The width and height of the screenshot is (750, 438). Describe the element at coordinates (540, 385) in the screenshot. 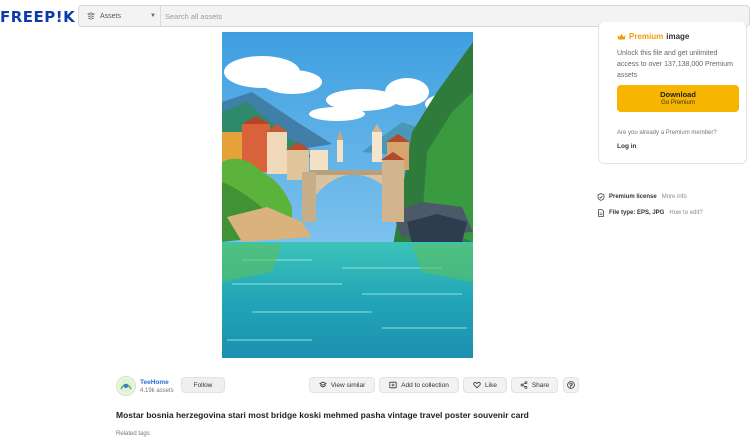

I see `share-label: Share` at that location.